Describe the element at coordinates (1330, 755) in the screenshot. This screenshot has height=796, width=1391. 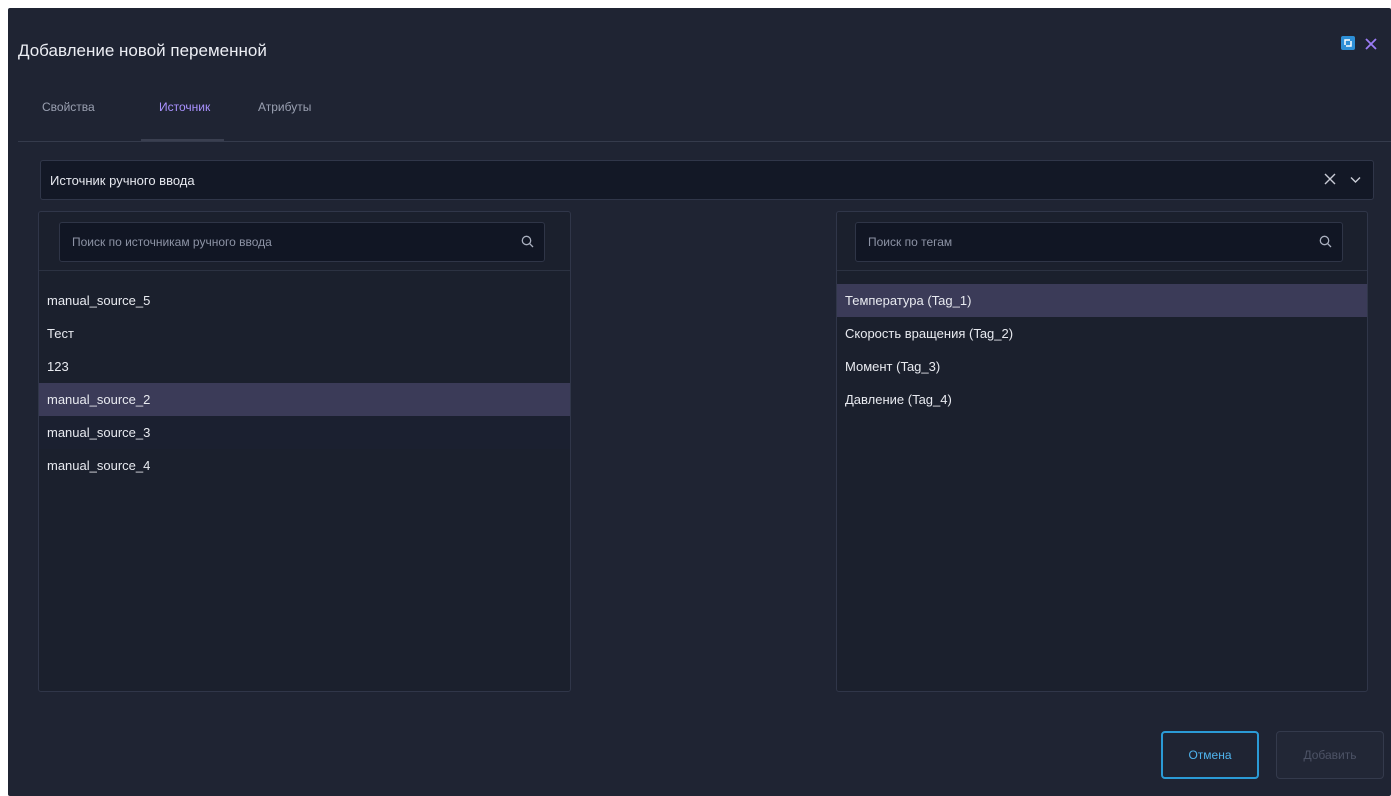
I see `add-button: Добавить` at that location.